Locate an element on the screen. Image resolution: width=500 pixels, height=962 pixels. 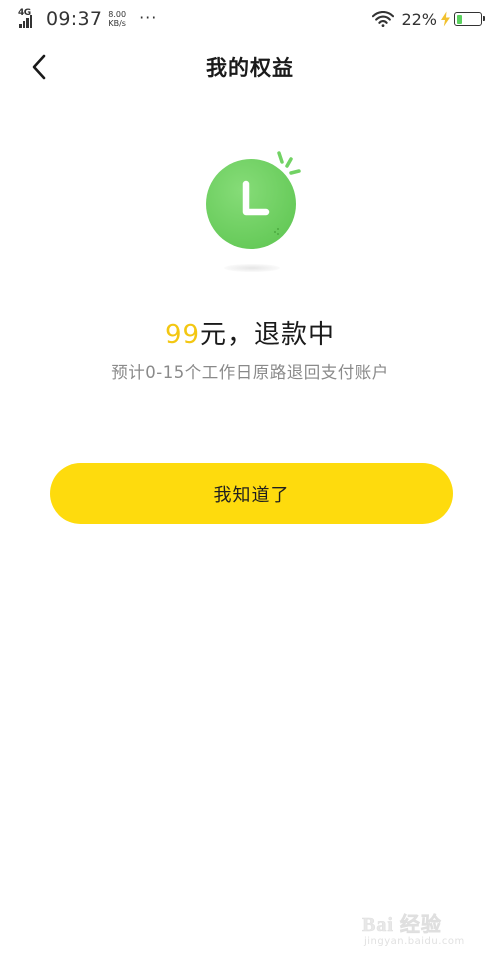
battery-level is located at coordinates (459, 19).